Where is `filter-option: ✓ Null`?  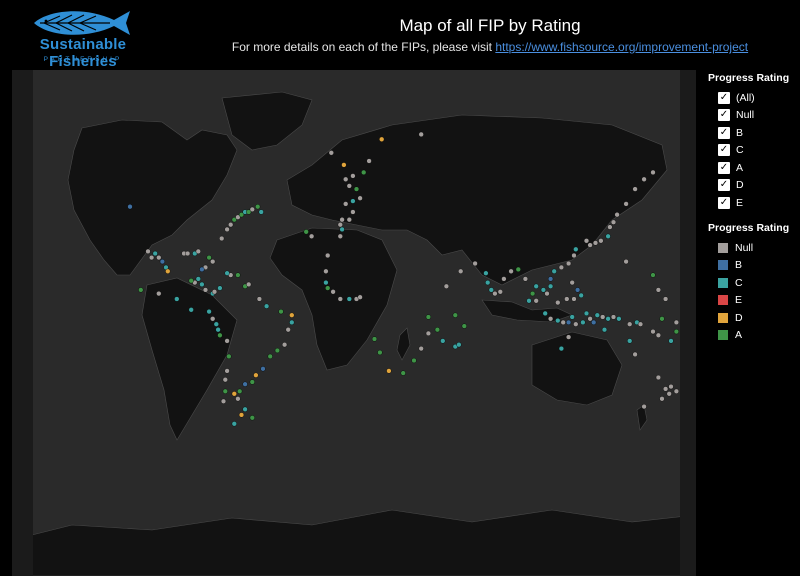 filter-option: ✓ Null is located at coordinates (754, 116).